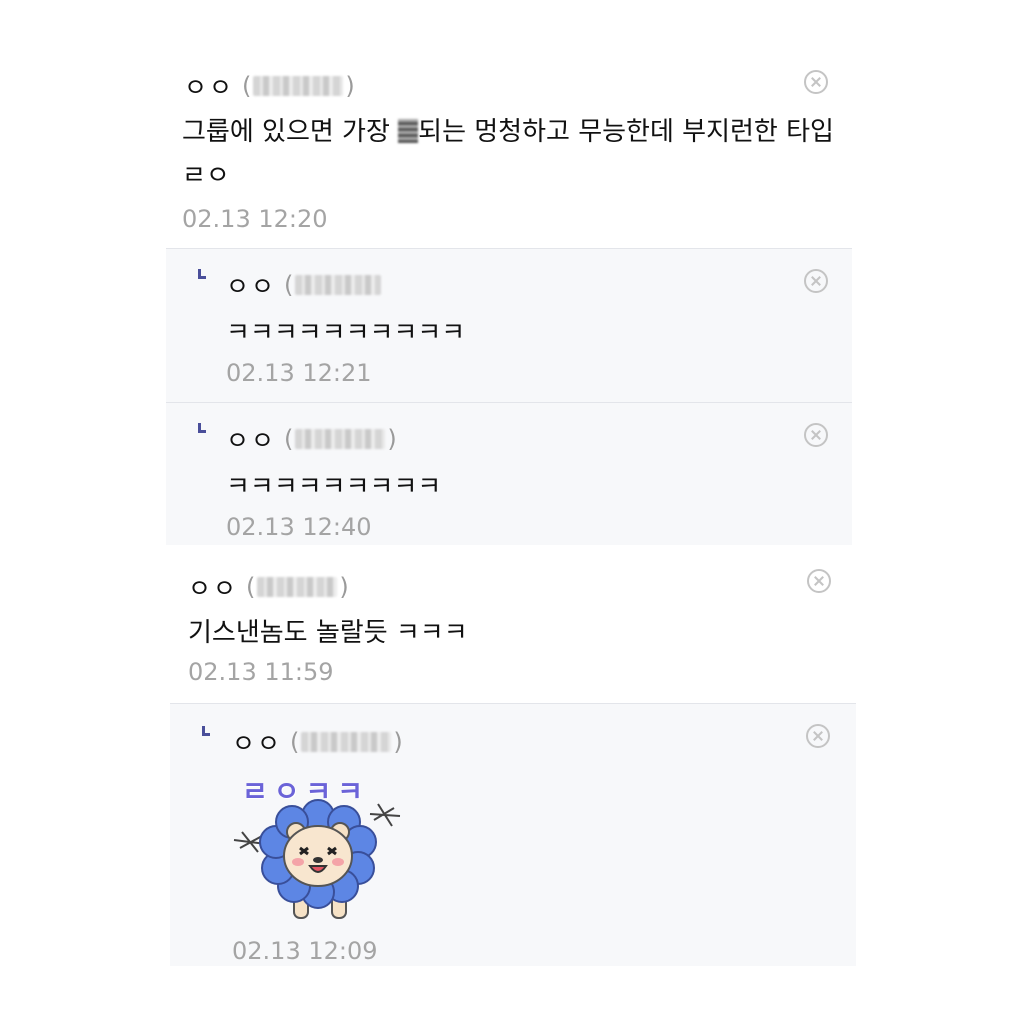 This screenshot has width=1024, height=1024. I want to click on comment-2: ㅇㅇ ( ) 기스낸놈도 놀랄듯 ㅋㅋㅋ 02.13 11:59, so click(513, 624).